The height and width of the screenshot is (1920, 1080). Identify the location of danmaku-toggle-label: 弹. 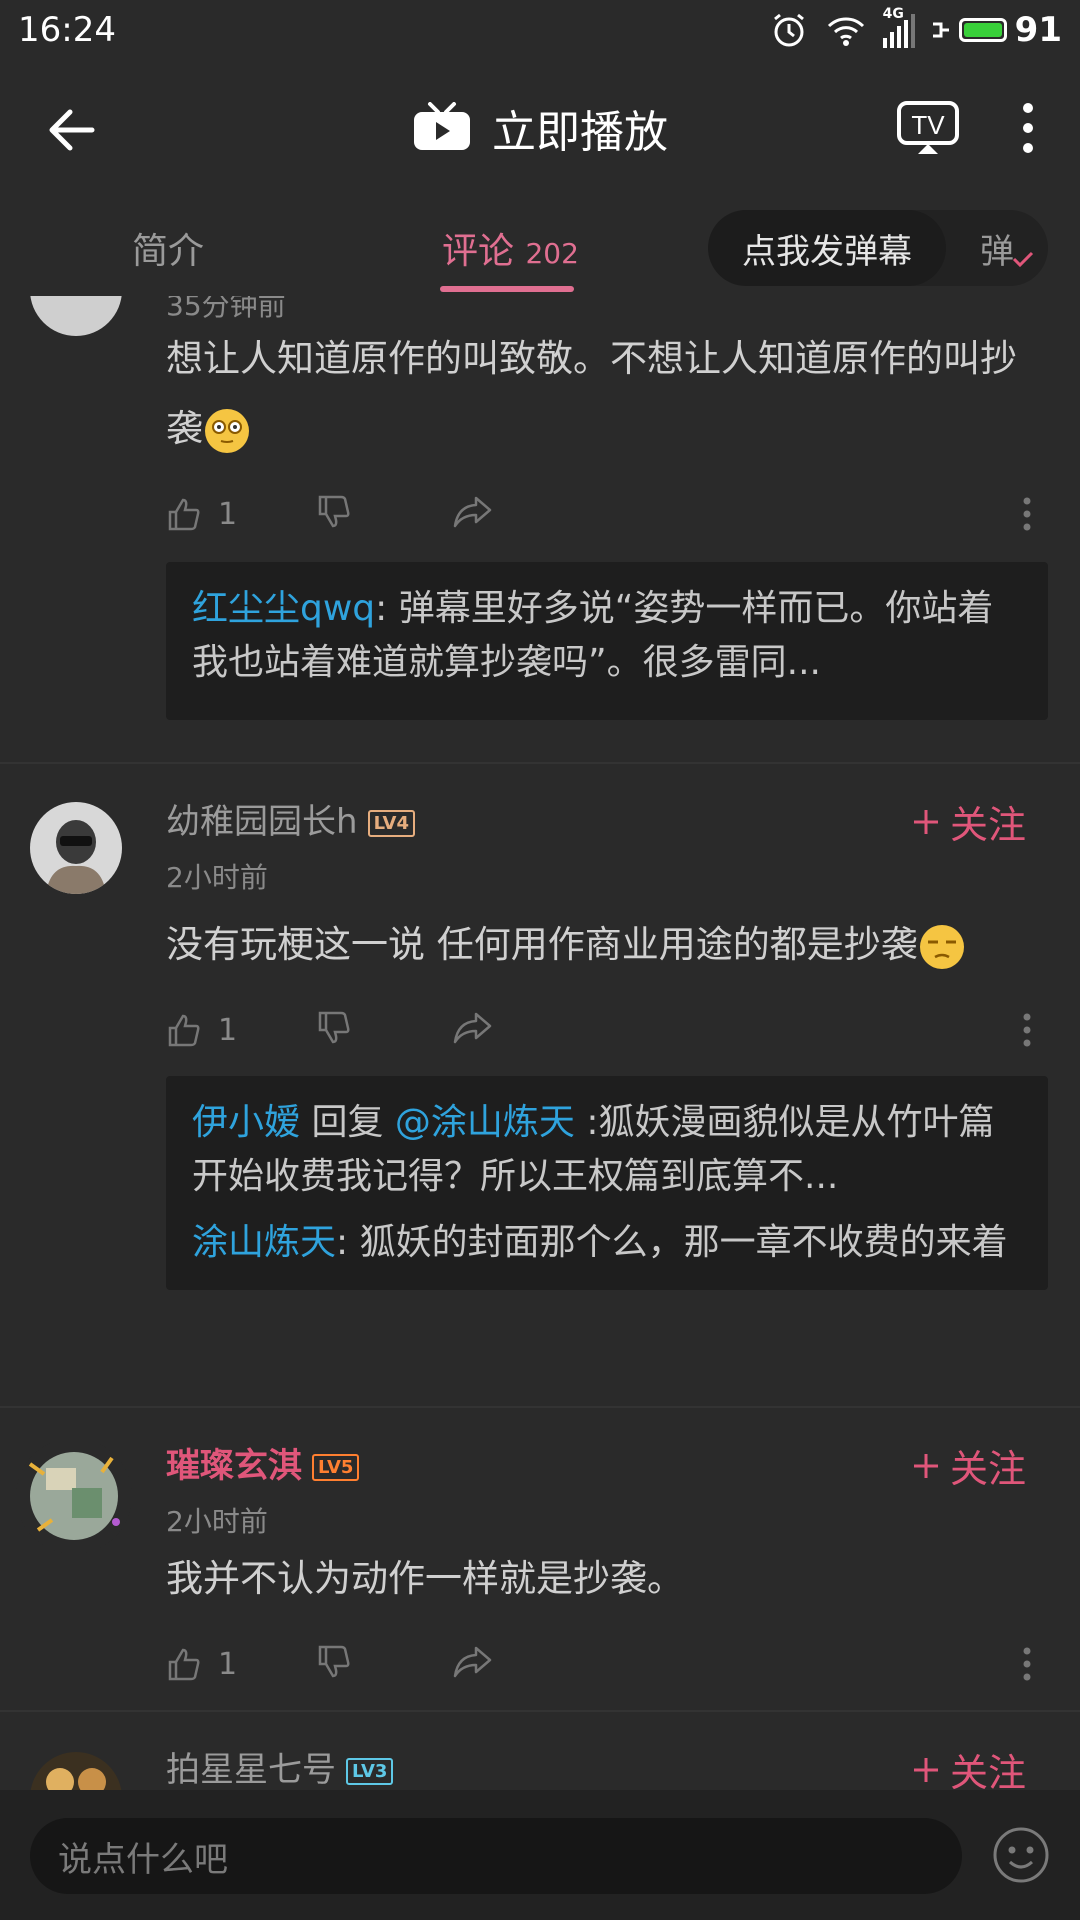
(997, 251).